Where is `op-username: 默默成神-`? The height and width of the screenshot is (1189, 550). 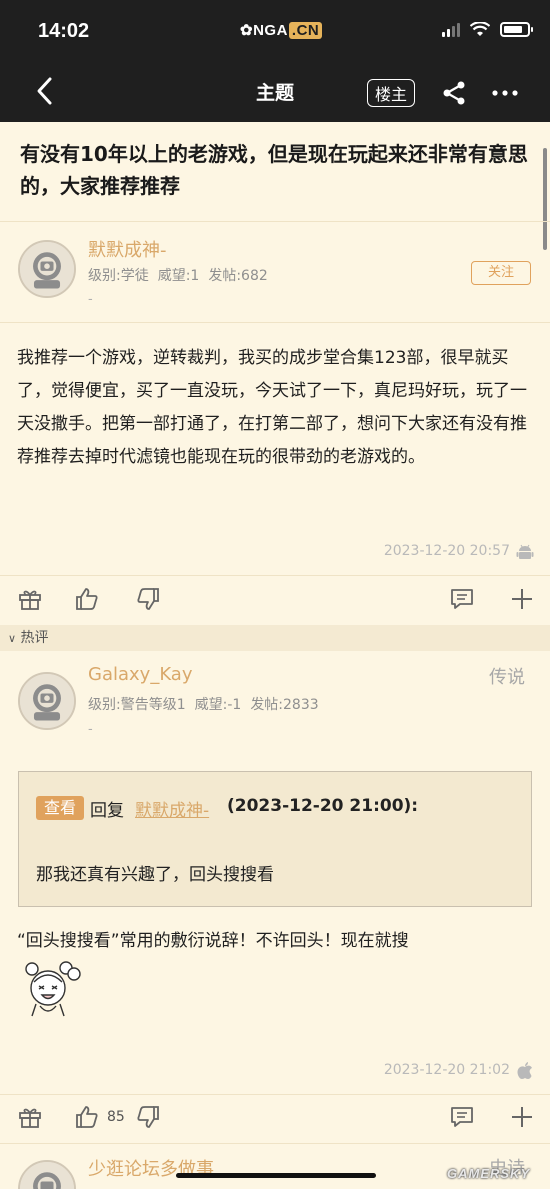
op-username: 默默成神- is located at coordinates (127, 249).